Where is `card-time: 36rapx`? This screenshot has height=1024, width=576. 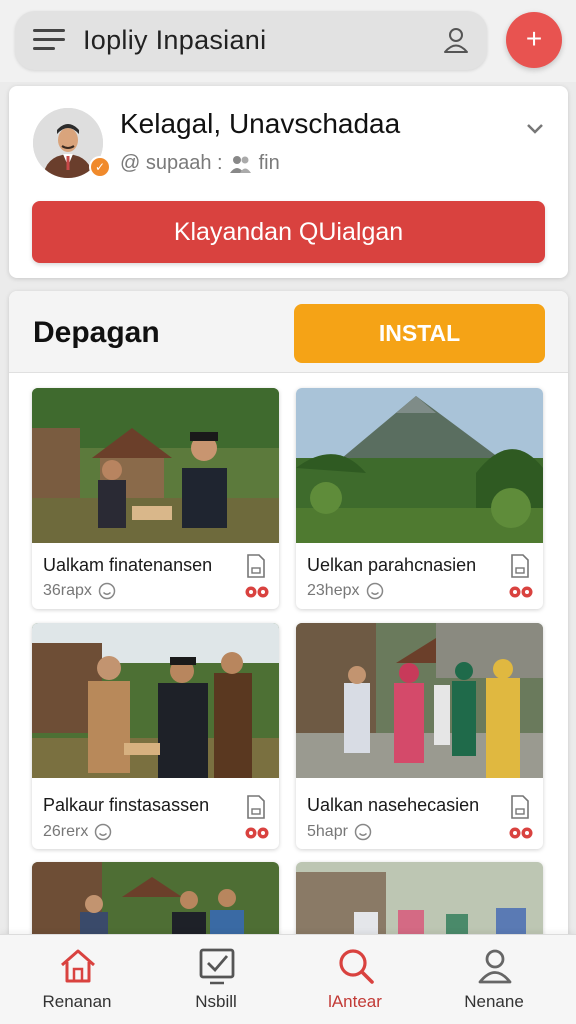 card-time: 36rapx is located at coordinates (67, 590).